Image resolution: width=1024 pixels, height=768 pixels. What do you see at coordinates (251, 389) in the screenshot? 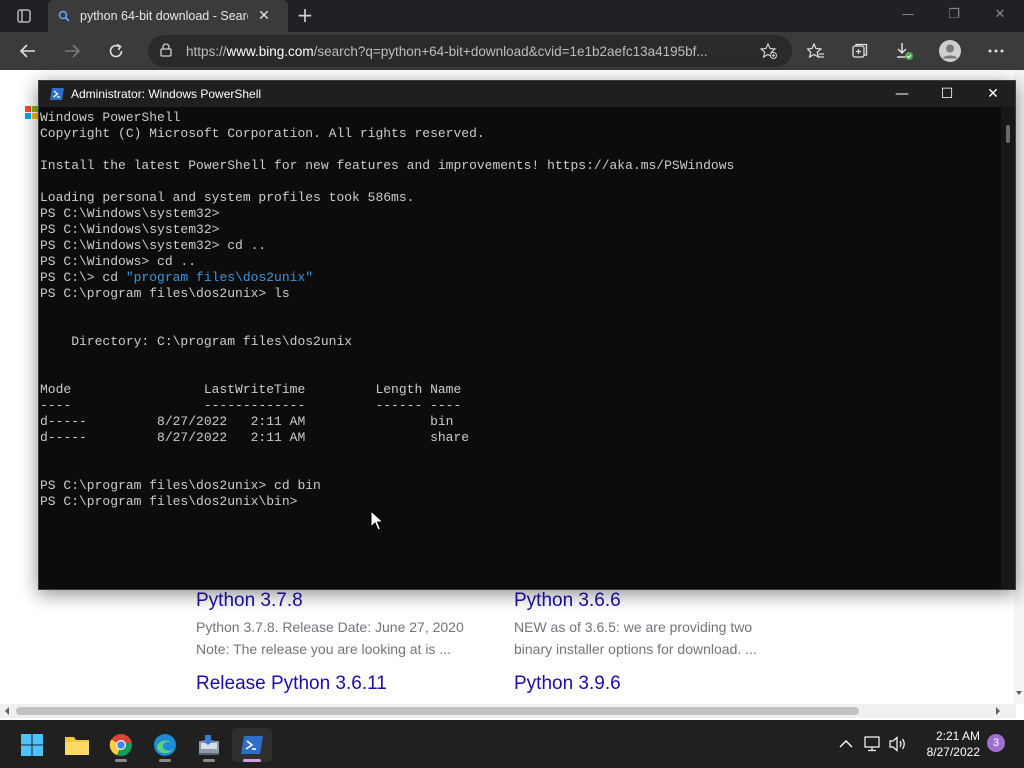
I see `terminal-line: Mode LastWriteTime Length Name` at bounding box center [251, 389].